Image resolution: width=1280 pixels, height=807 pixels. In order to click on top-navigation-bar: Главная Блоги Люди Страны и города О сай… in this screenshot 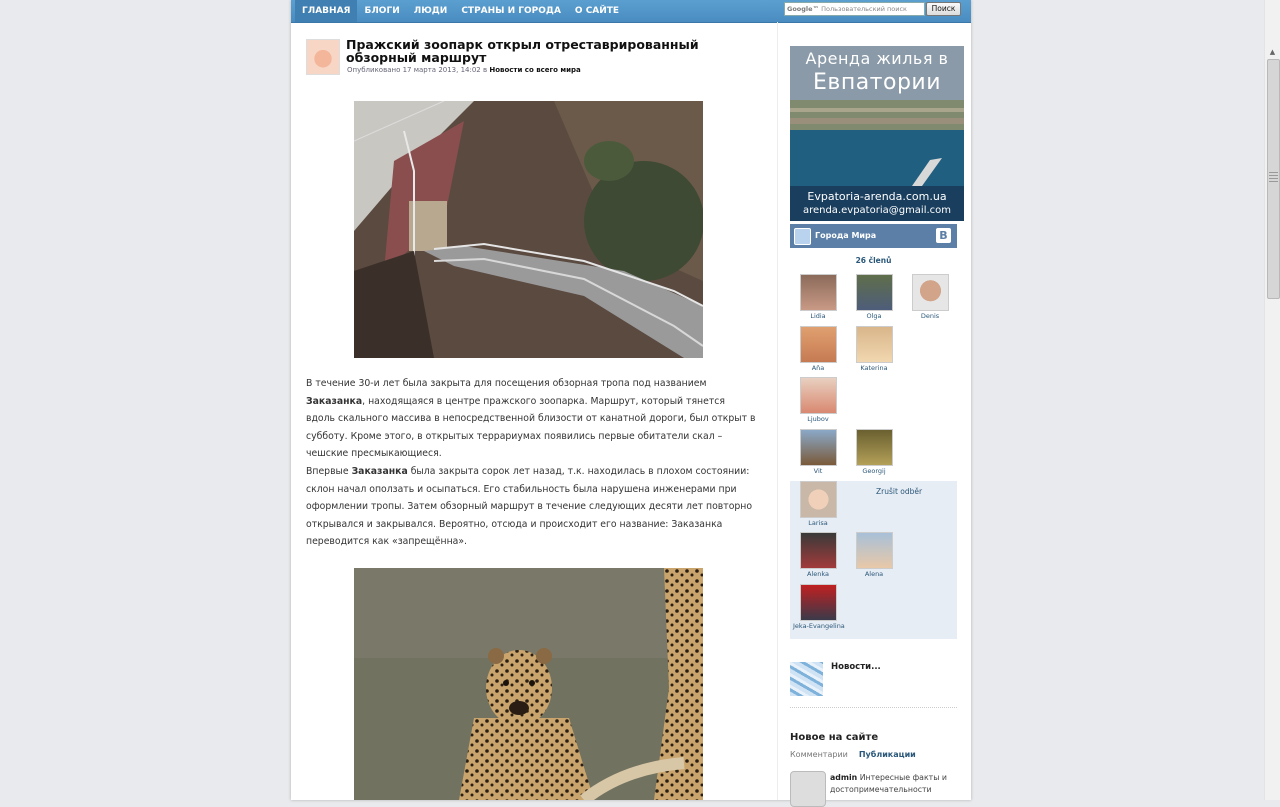, I will do `click(631, 11)`.